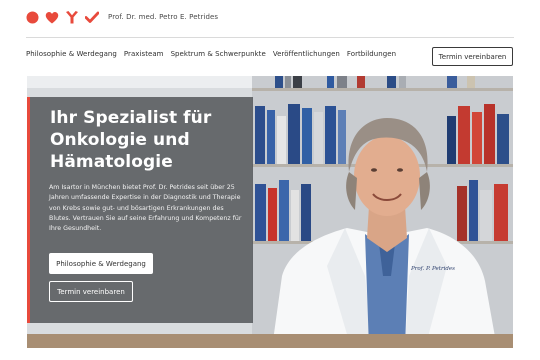 The width and height of the screenshot is (540, 360). I want to click on nav-item-spektrum: Spektrum & Schwerpunkte, so click(218, 54).